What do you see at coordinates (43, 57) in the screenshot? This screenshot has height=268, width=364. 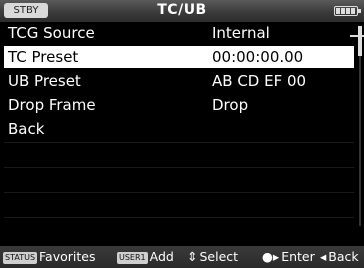 I see `menu-item-label: TC Preset` at bounding box center [43, 57].